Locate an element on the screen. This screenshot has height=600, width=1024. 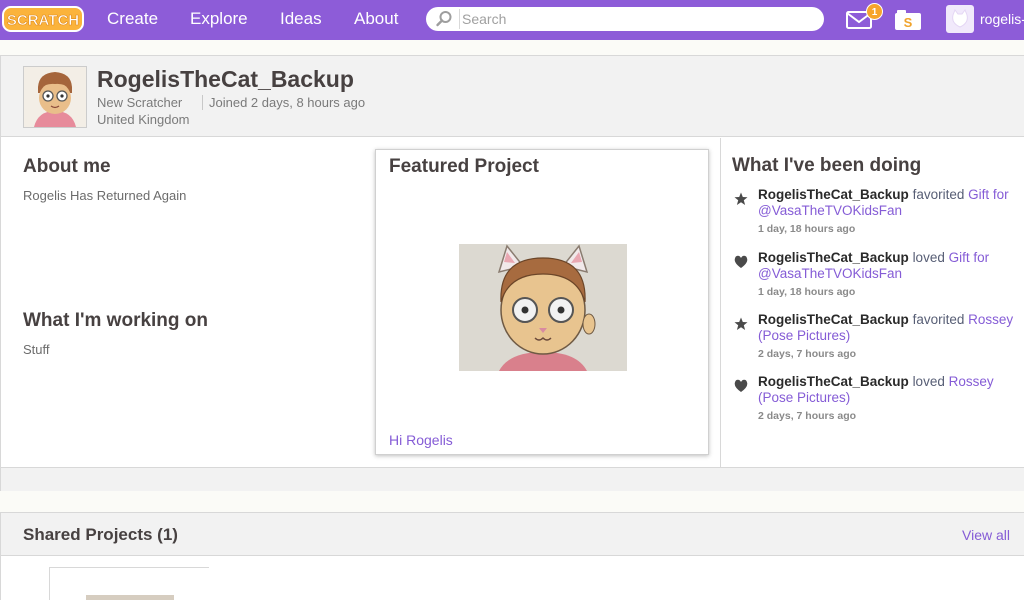
featured-project-link: Hi Rogelis is located at coordinates (421, 440).